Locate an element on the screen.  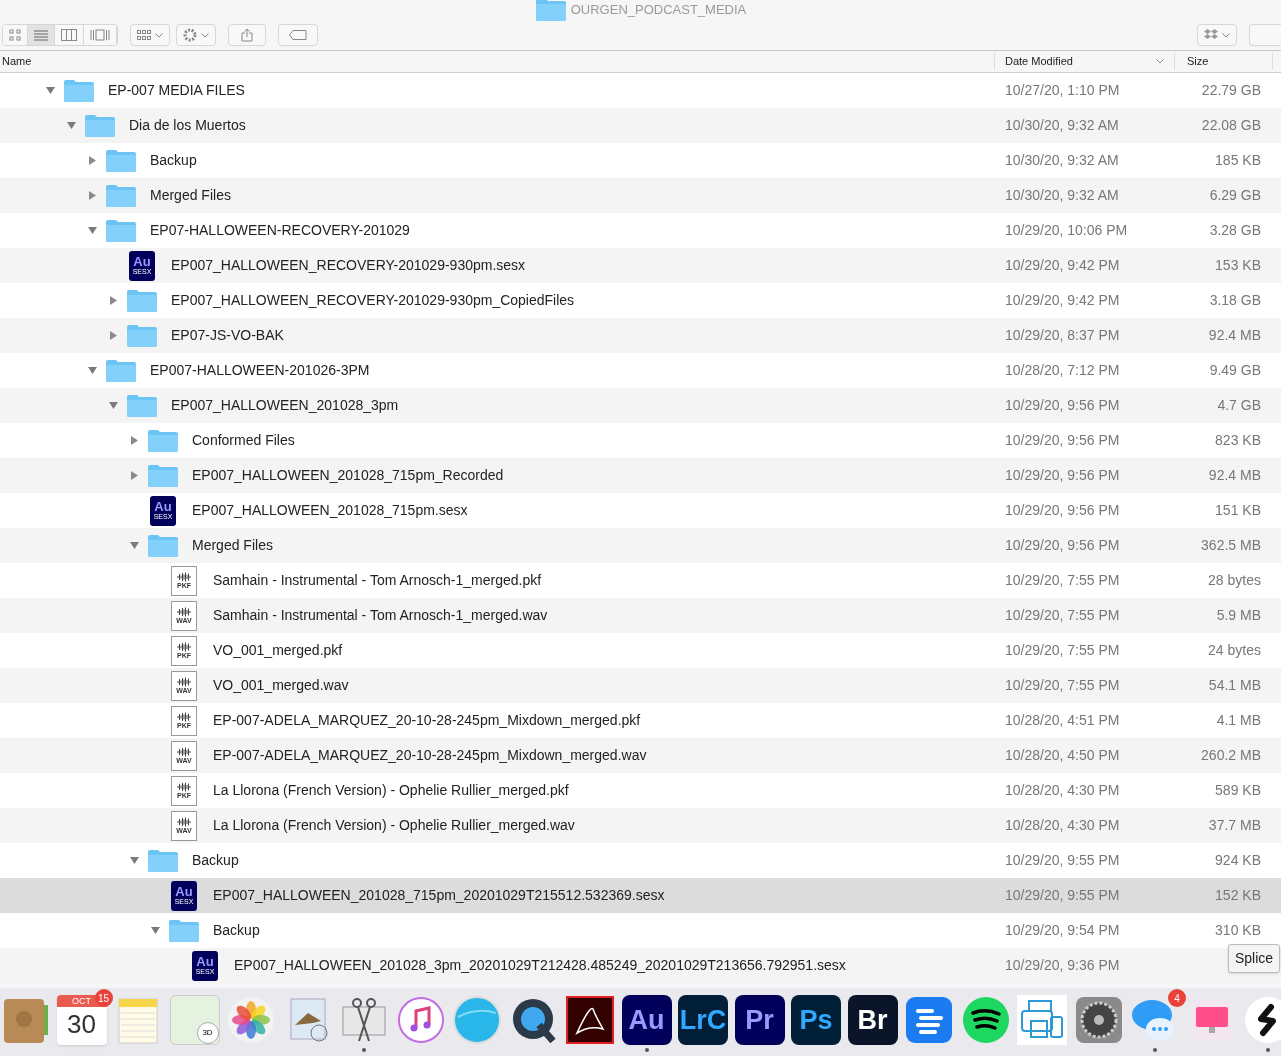
file-name: EP007_HALLOWEEN_201028_715pm.sesx is located at coordinates (330, 510).